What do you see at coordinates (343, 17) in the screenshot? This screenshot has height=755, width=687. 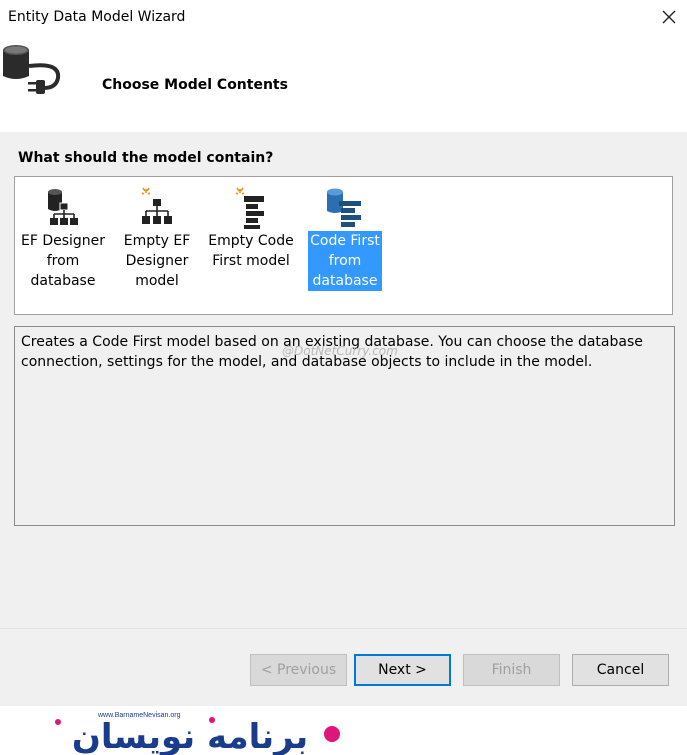 I see `title-bar: Entity Data Model Wizard` at bounding box center [343, 17].